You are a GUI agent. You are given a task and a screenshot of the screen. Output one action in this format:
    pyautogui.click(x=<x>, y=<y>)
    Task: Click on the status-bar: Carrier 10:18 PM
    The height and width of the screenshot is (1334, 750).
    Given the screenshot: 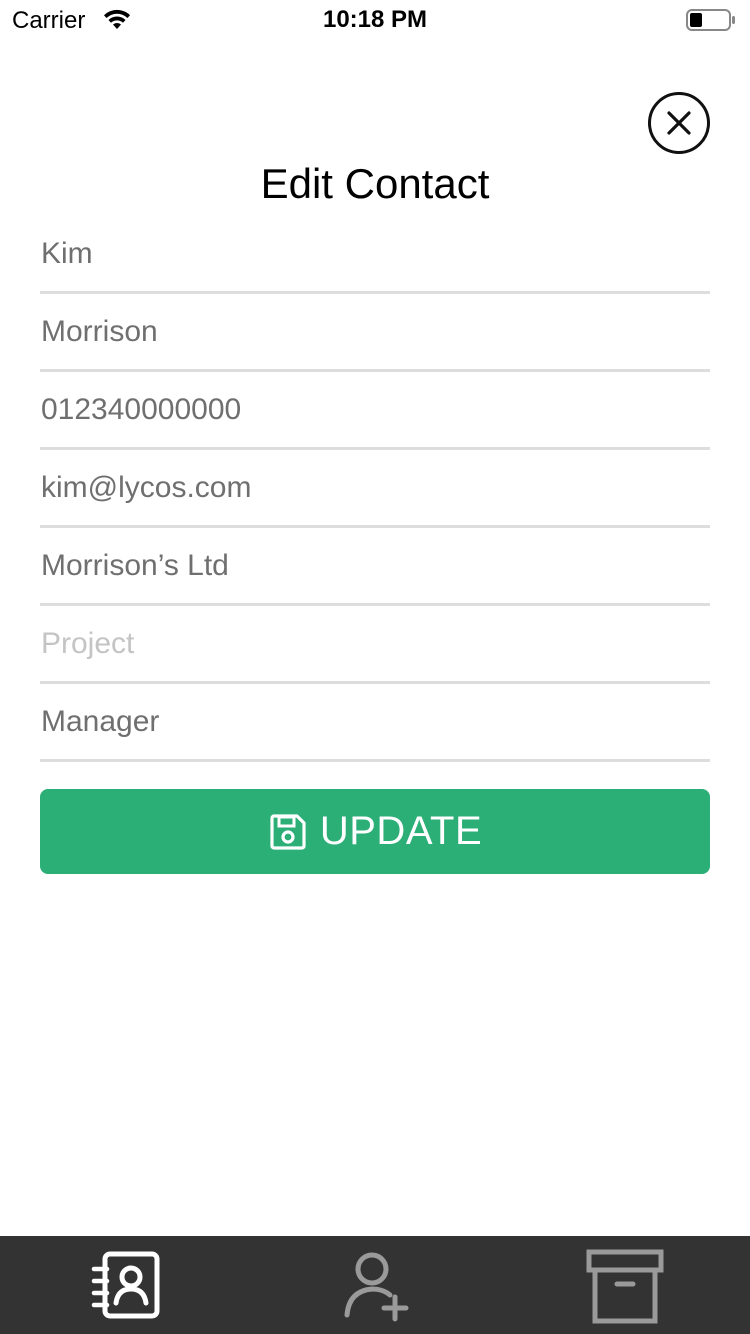 What is the action you would take?
    pyautogui.click(x=375, y=20)
    